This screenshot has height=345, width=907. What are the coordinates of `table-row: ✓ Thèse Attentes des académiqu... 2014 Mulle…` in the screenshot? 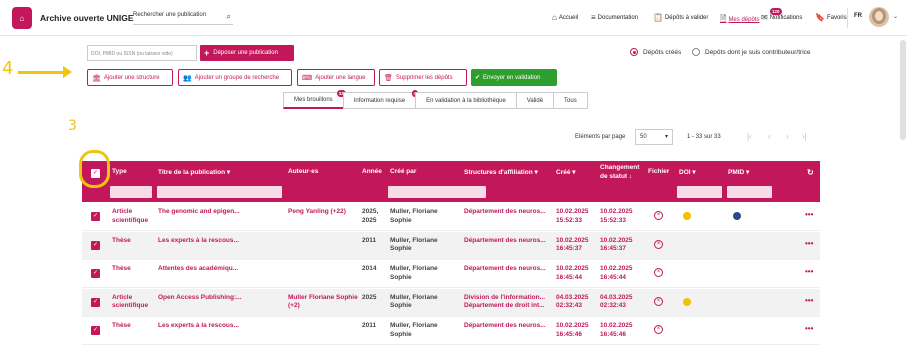 It's located at (451, 274).